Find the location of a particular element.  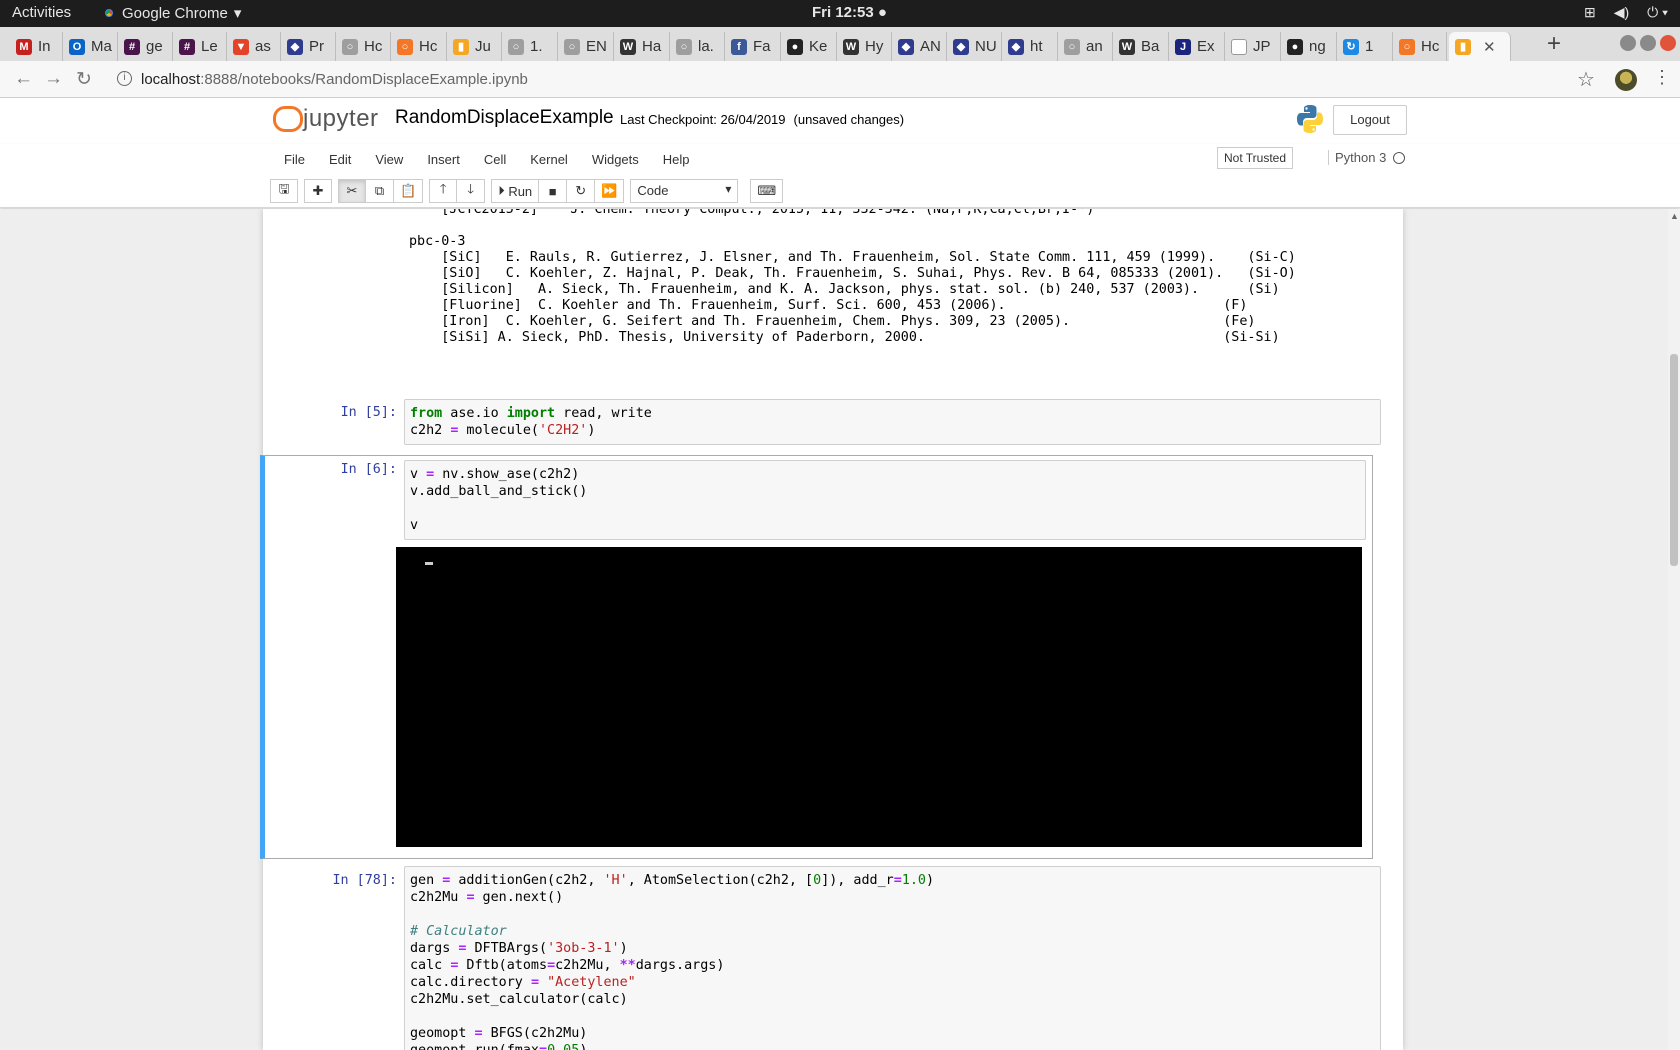

menu-kernel: Kernel is located at coordinates (549, 159).